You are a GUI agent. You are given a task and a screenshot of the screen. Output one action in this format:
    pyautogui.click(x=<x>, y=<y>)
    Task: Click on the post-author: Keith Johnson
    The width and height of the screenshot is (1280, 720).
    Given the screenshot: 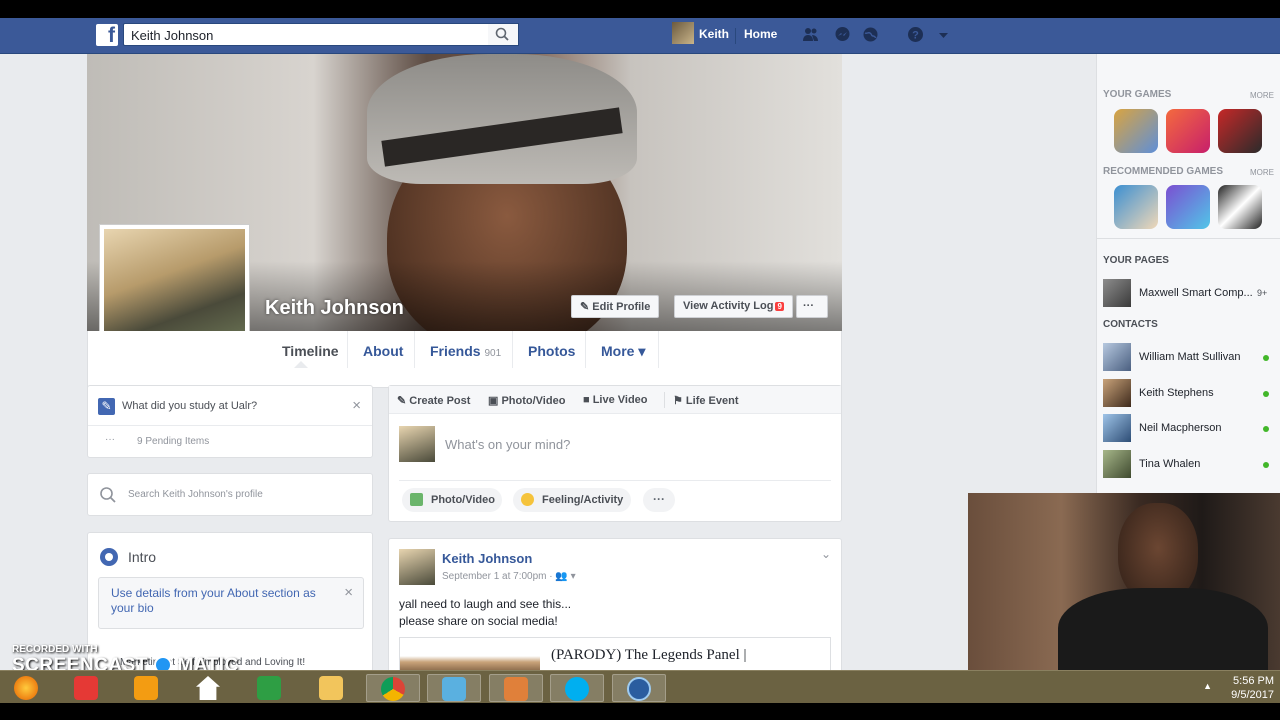 What is the action you would take?
    pyautogui.click(x=487, y=558)
    